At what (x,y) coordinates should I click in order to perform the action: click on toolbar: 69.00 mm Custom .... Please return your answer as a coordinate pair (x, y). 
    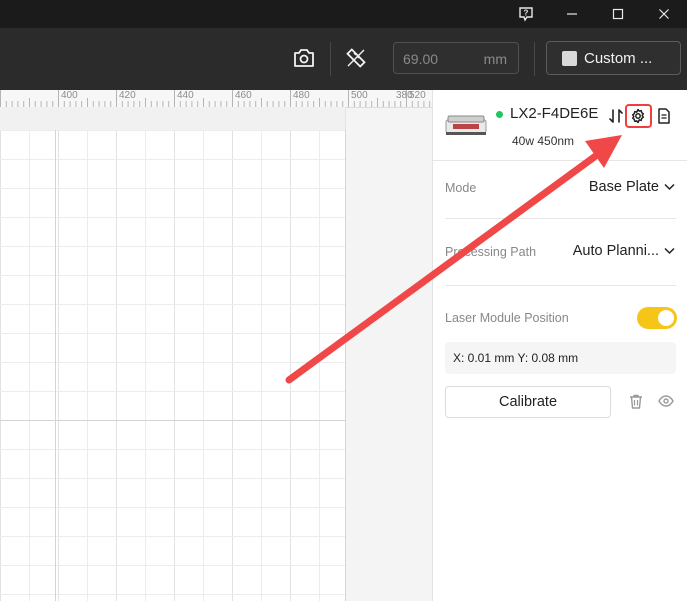
    Looking at the image, I should click on (343, 59).